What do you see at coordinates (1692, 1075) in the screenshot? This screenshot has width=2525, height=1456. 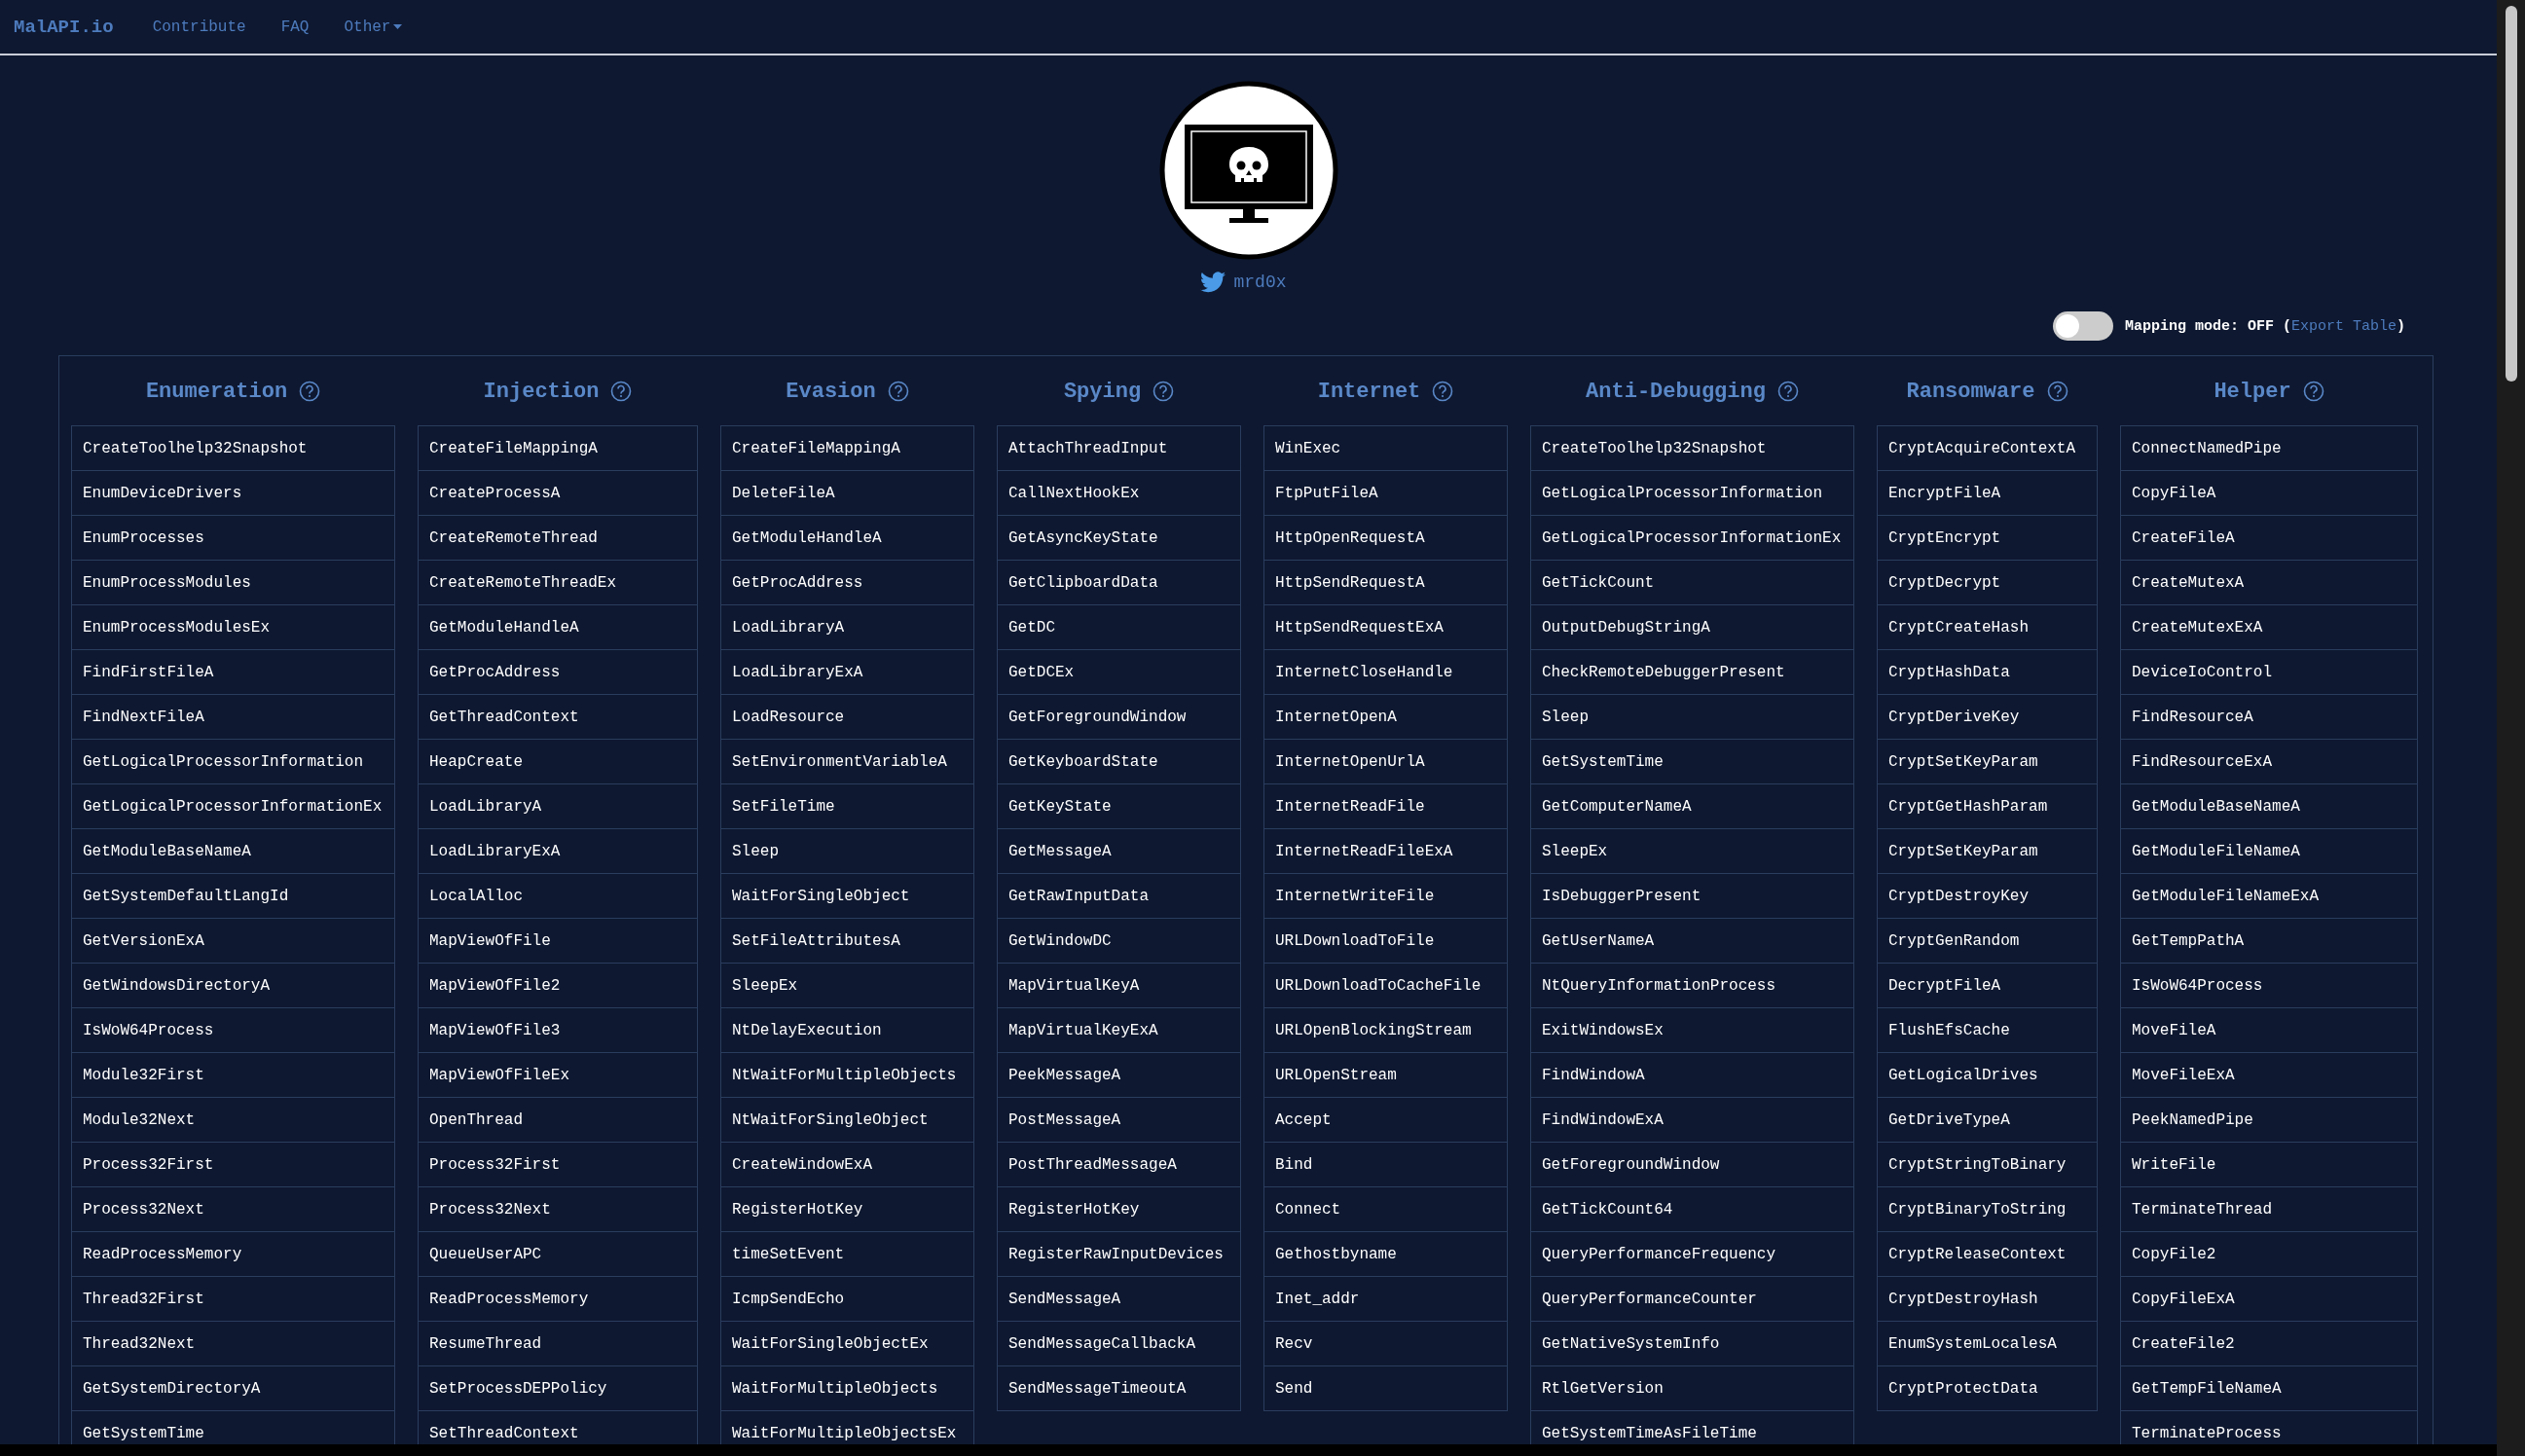 I see `api-link: FindWindowA` at bounding box center [1692, 1075].